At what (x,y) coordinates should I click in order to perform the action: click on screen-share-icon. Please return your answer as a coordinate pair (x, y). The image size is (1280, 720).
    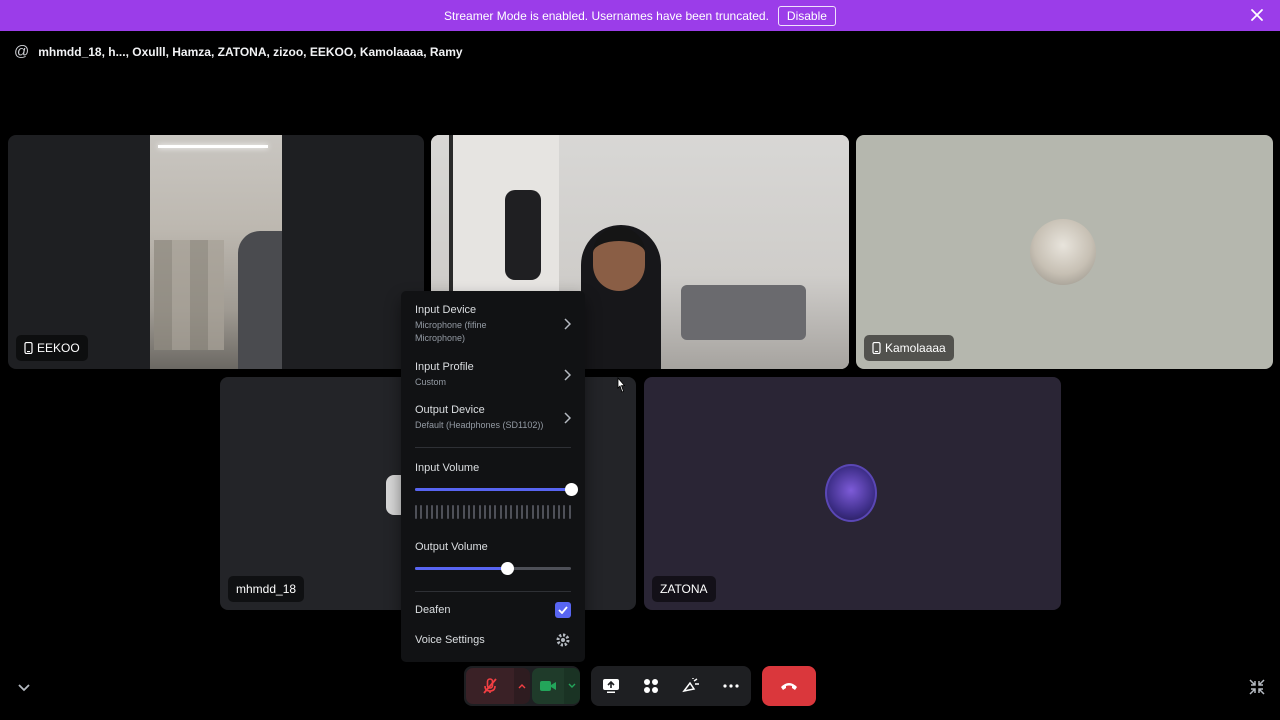
    Looking at the image, I should click on (611, 686).